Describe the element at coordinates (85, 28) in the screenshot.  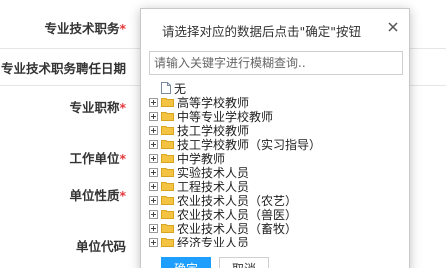
I see `field-label-professional-title: 专业技术职务*` at that location.